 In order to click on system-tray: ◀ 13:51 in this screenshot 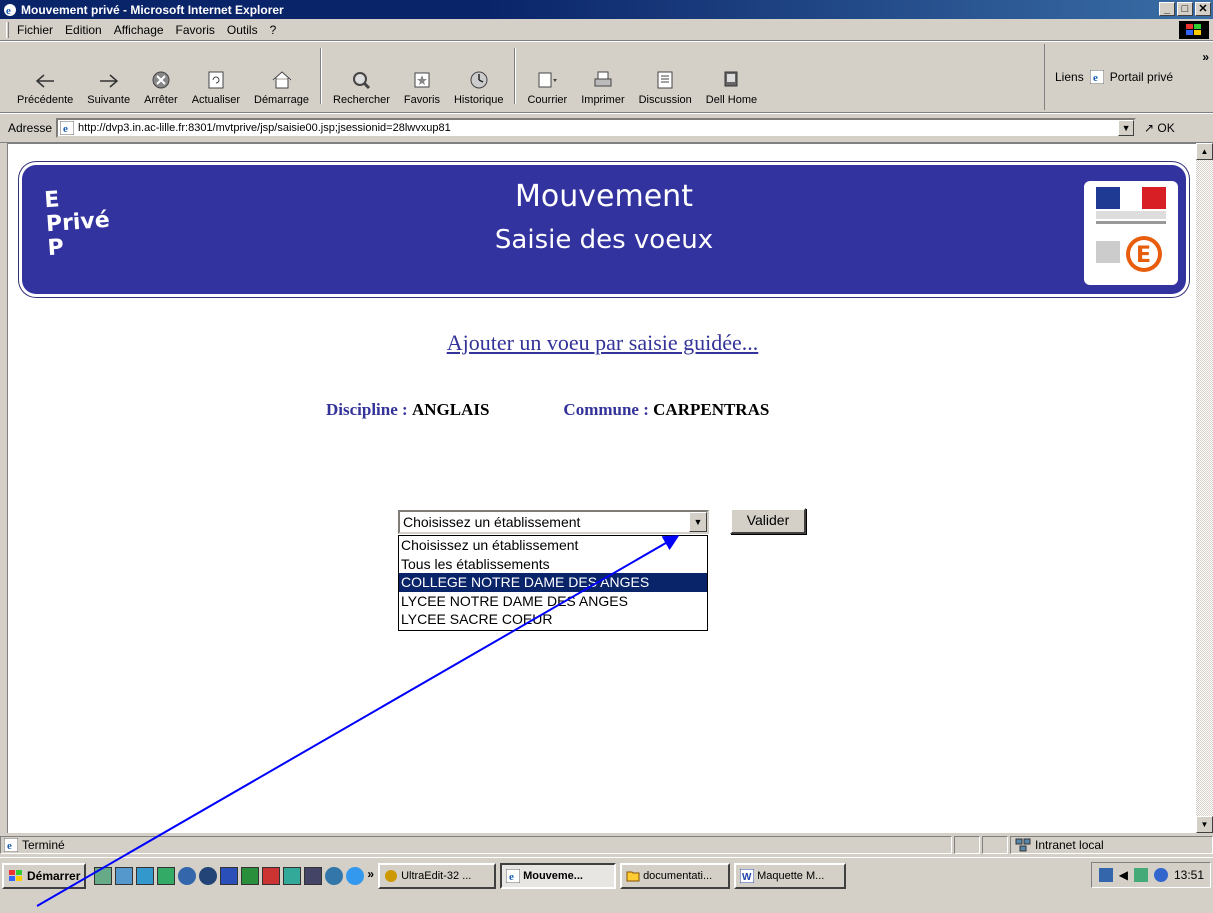, I will do `click(1151, 875)`.